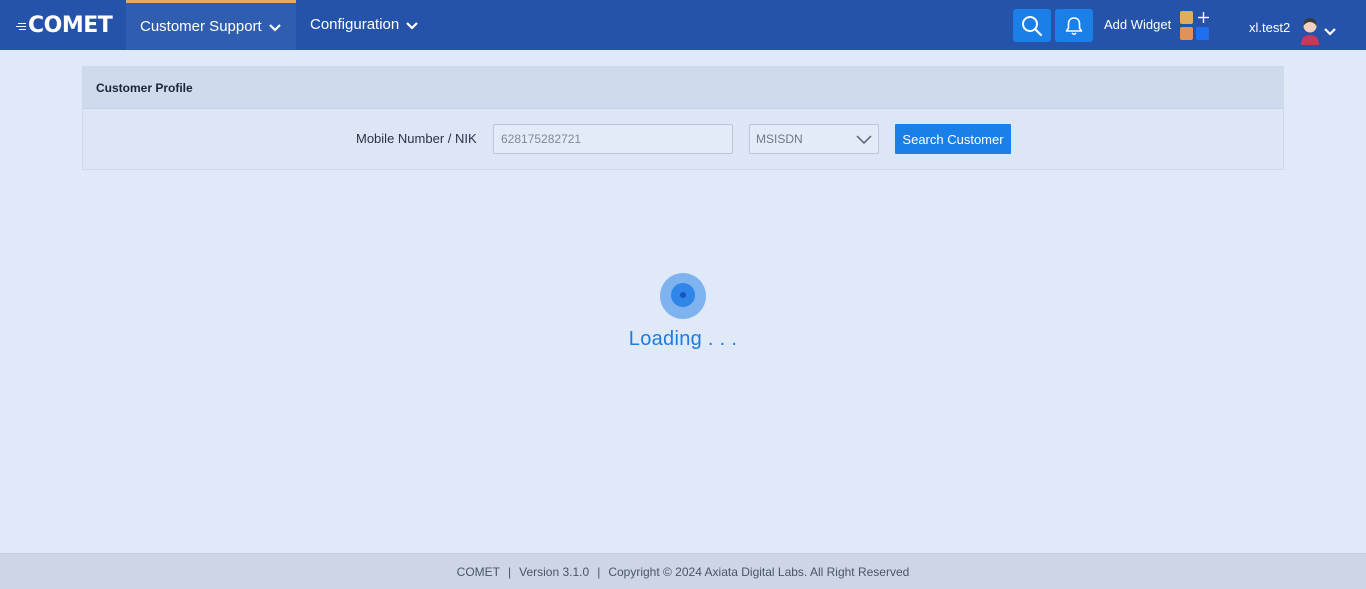 This screenshot has width=1366, height=589. I want to click on logo-text: COMET, so click(70, 25).